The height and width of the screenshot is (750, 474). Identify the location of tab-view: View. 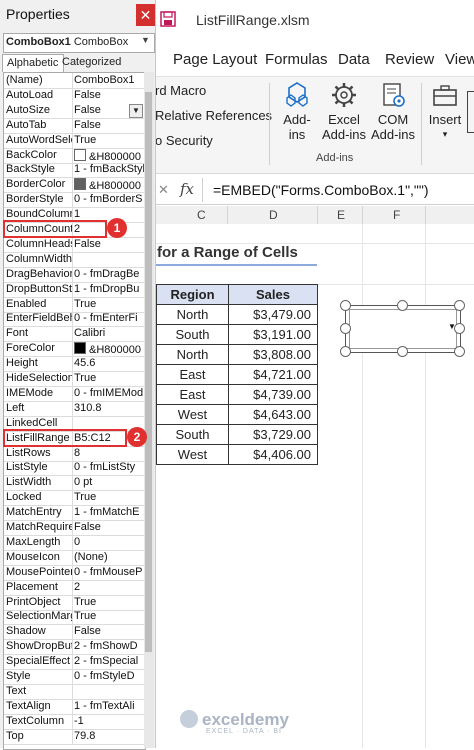
(459, 59).